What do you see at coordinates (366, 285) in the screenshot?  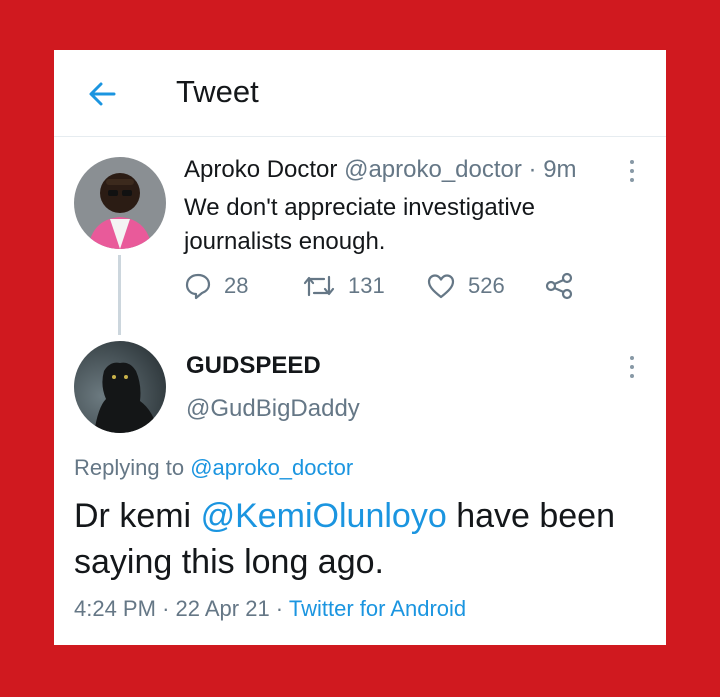 I see `retweet-count: 131` at bounding box center [366, 285].